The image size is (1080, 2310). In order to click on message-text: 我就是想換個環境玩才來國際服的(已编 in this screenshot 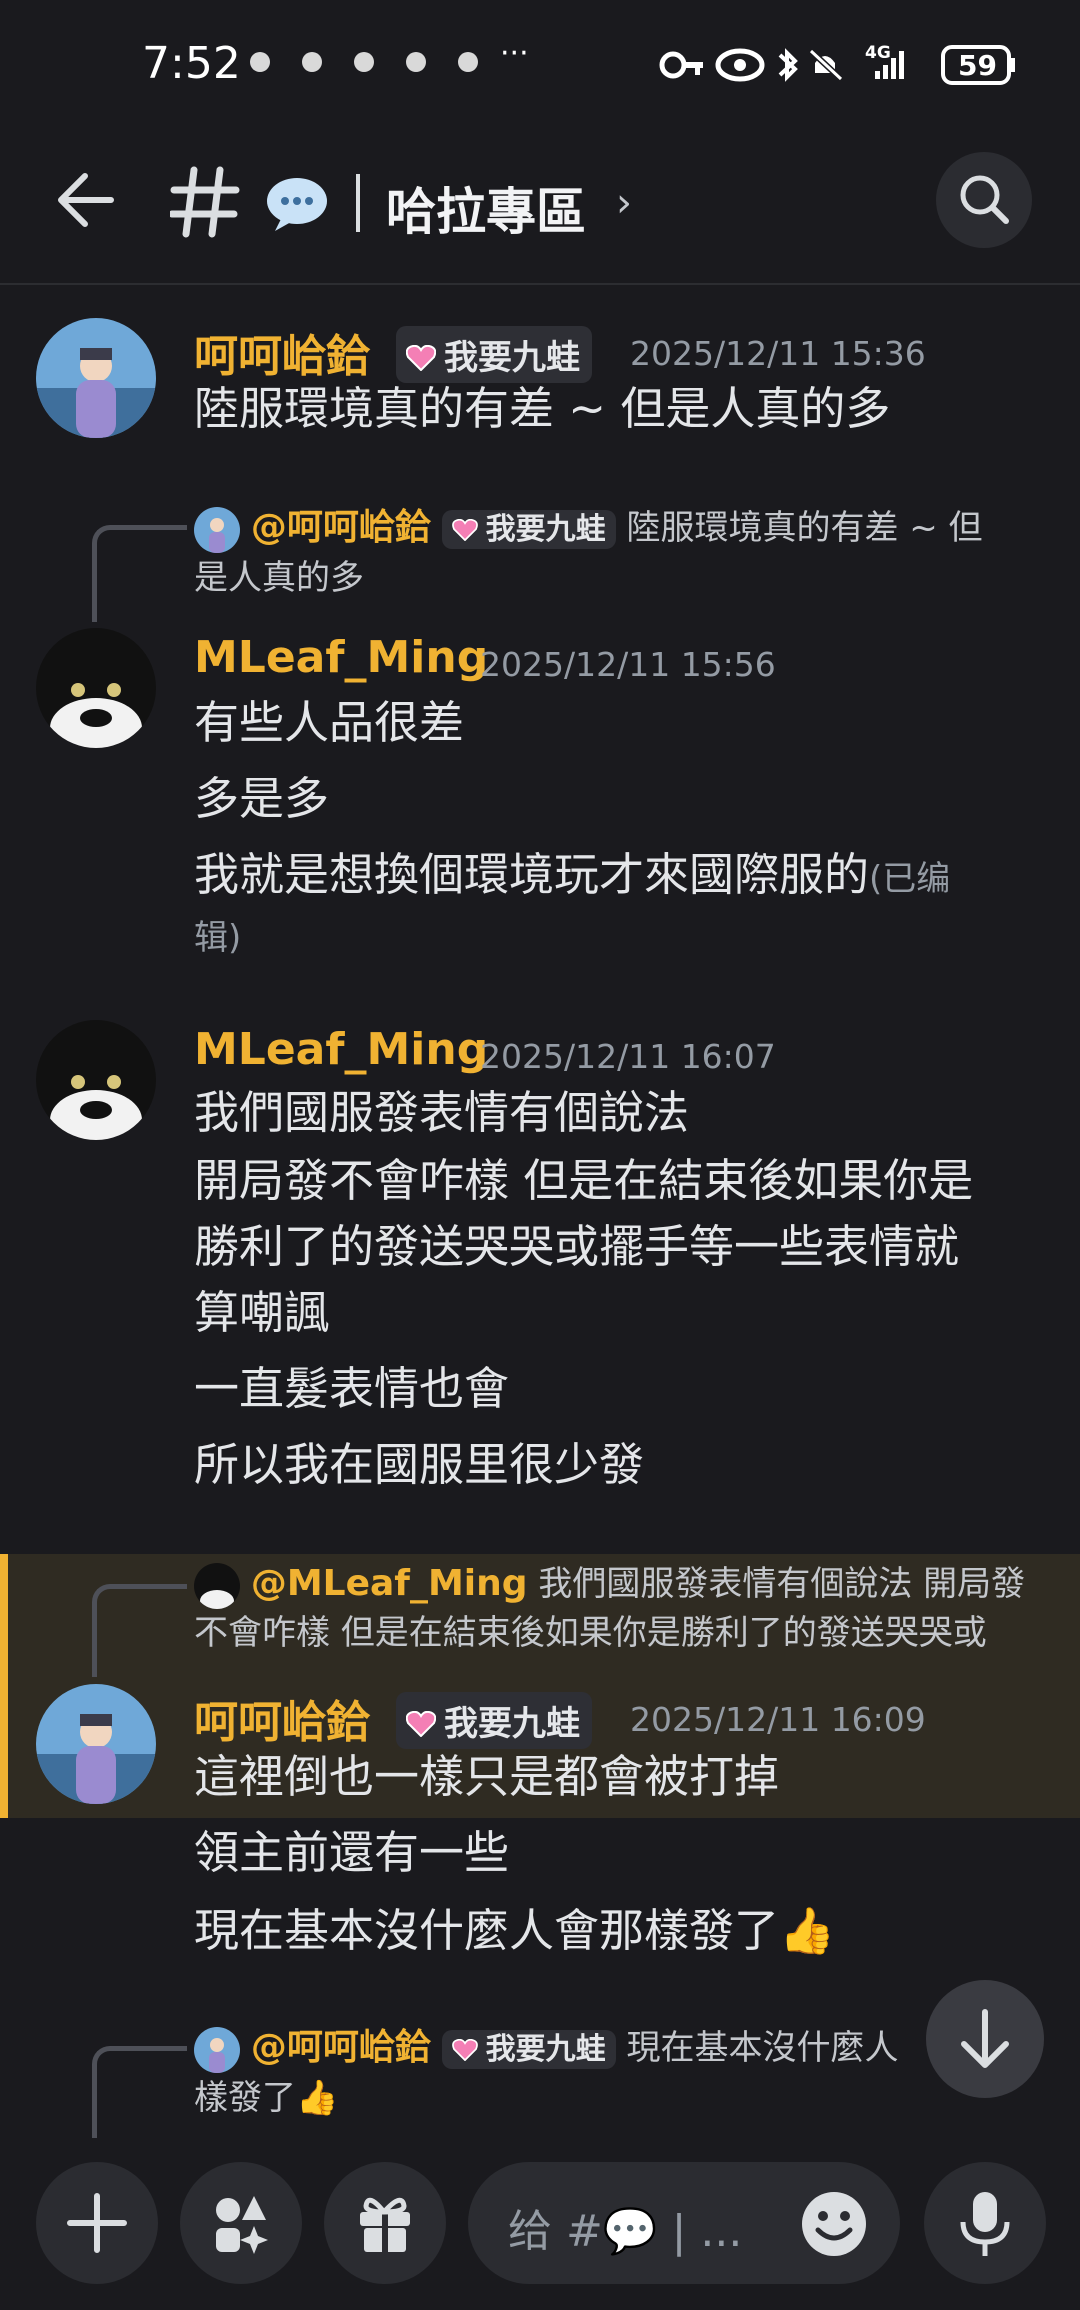, I will do `click(572, 874)`.